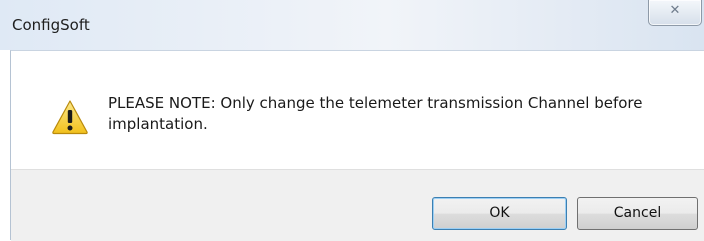 This screenshot has height=241, width=704. Describe the element at coordinates (70, 117) in the screenshot. I see `warning-icon` at that location.